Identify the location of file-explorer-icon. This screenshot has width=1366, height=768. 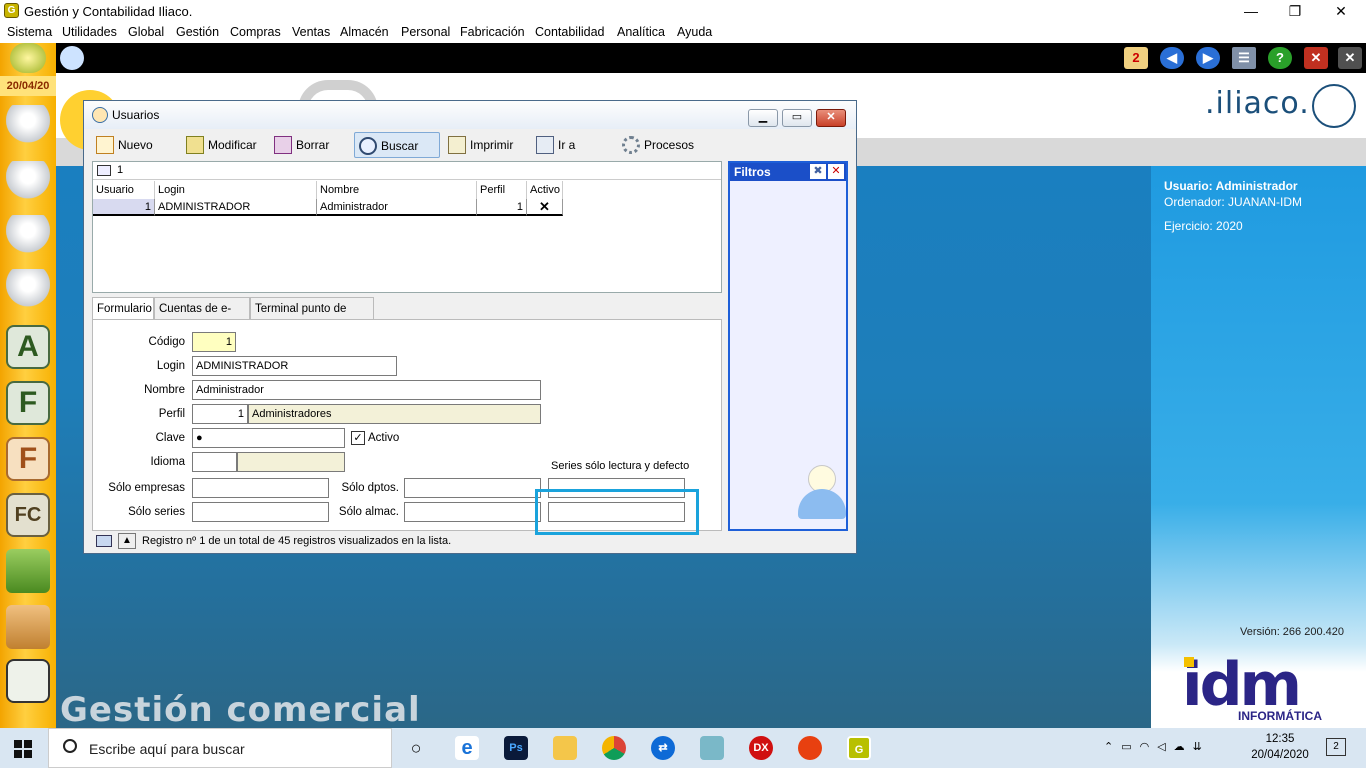
(565, 748).